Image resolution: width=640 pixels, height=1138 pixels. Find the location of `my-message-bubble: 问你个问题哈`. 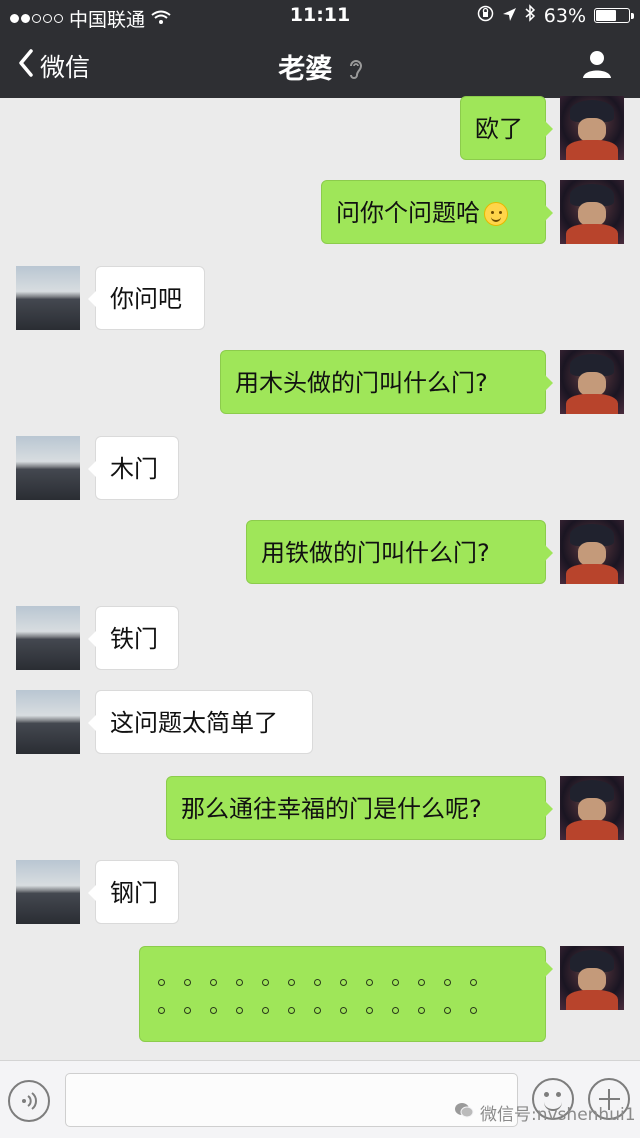

my-message-bubble: 问你个问题哈 is located at coordinates (437, 212).